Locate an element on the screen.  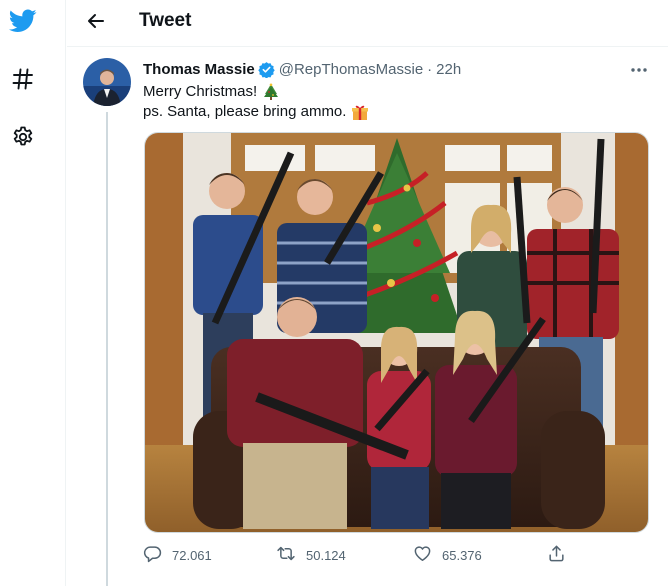
thread-line is located at coordinates (107, 349).